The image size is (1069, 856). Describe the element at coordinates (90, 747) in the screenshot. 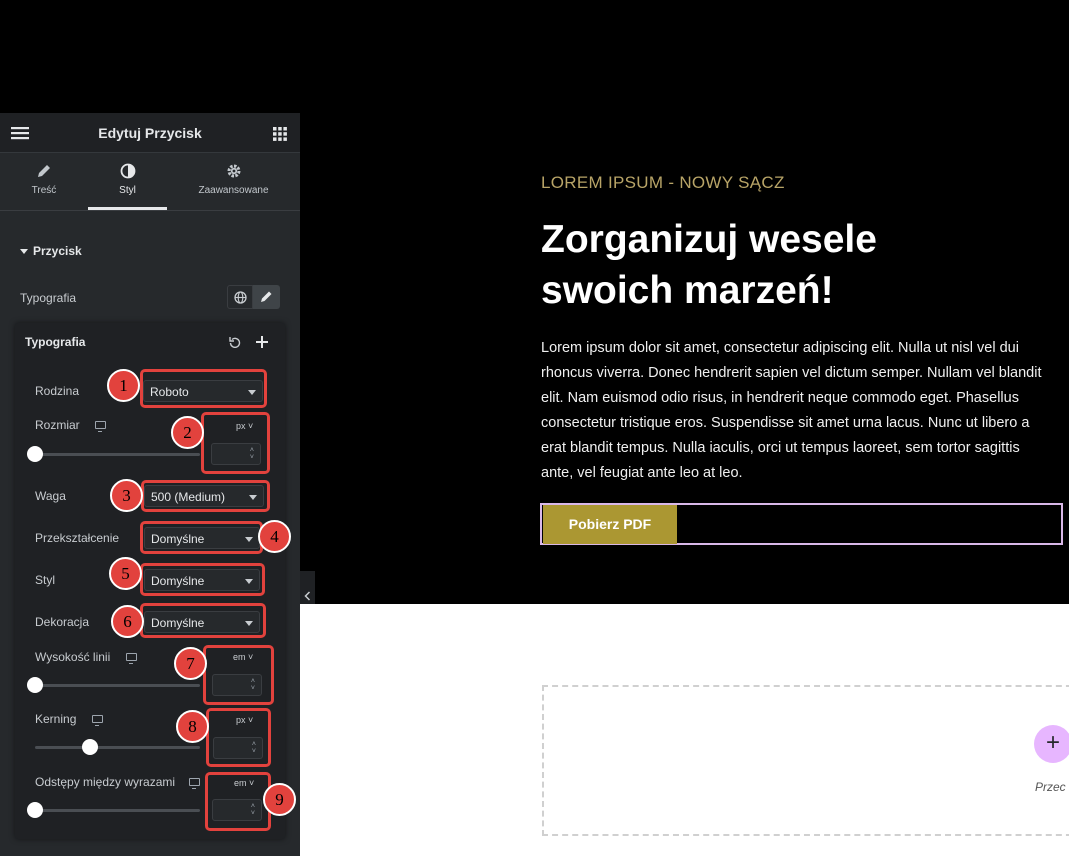

I see `kerning-slider-handle` at that location.